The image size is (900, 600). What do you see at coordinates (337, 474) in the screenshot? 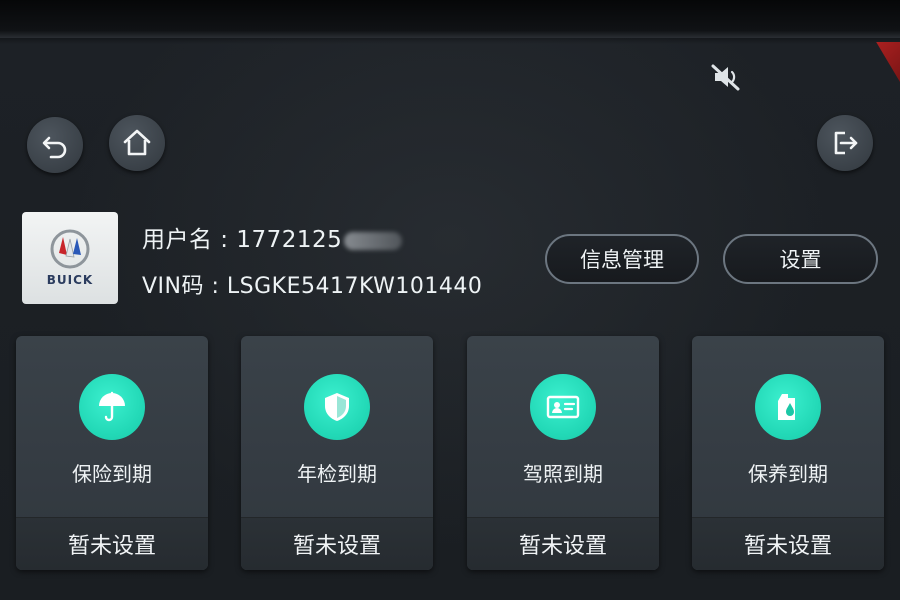
I see `card-title: 年检到期` at bounding box center [337, 474].